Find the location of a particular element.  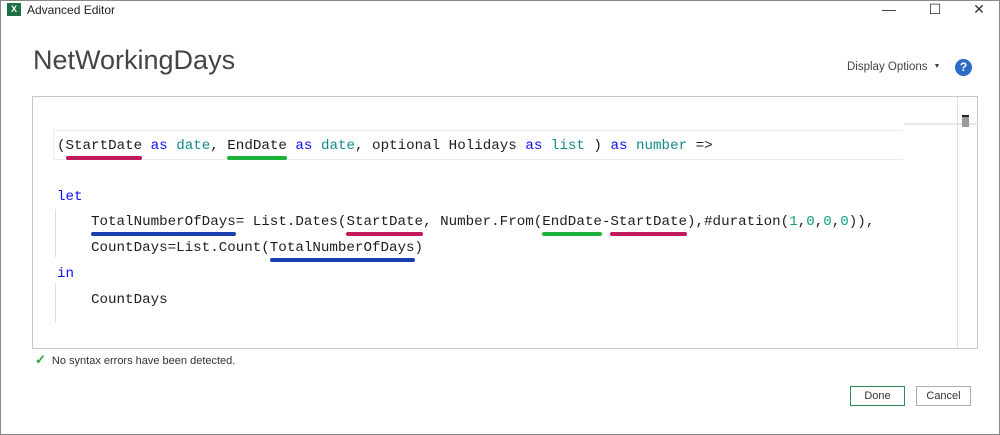

scrollbar-thumb is located at coordinates (965, 121).